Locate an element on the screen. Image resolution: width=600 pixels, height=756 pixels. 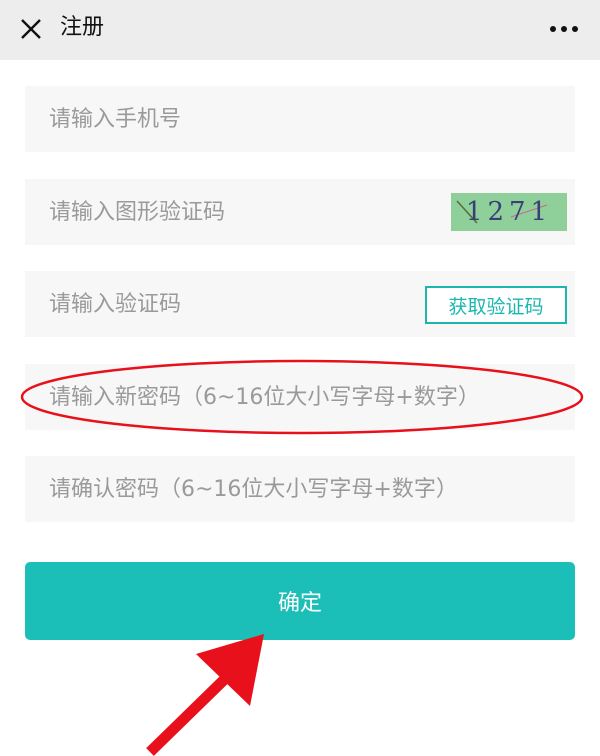
more-button is located at coordinates (564, 29).